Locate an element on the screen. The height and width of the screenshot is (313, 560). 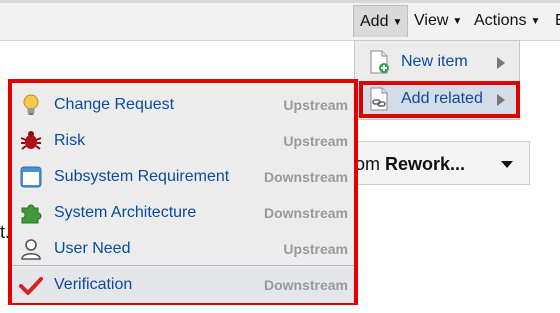
menu-item-label: Risk is located at coordinates (70, 140).